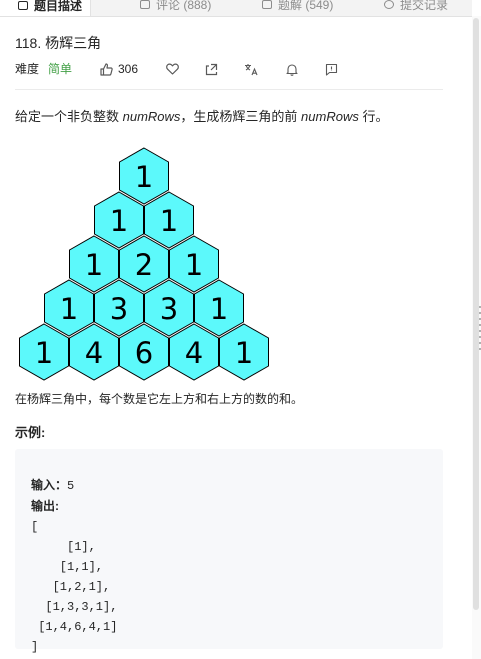 The height and width of the screenshot is (659, 481). What do you see at coordinates (60, 69) in the screenshot?
I see `difficulty-badge: 简单` at bounding box center [60, 69].